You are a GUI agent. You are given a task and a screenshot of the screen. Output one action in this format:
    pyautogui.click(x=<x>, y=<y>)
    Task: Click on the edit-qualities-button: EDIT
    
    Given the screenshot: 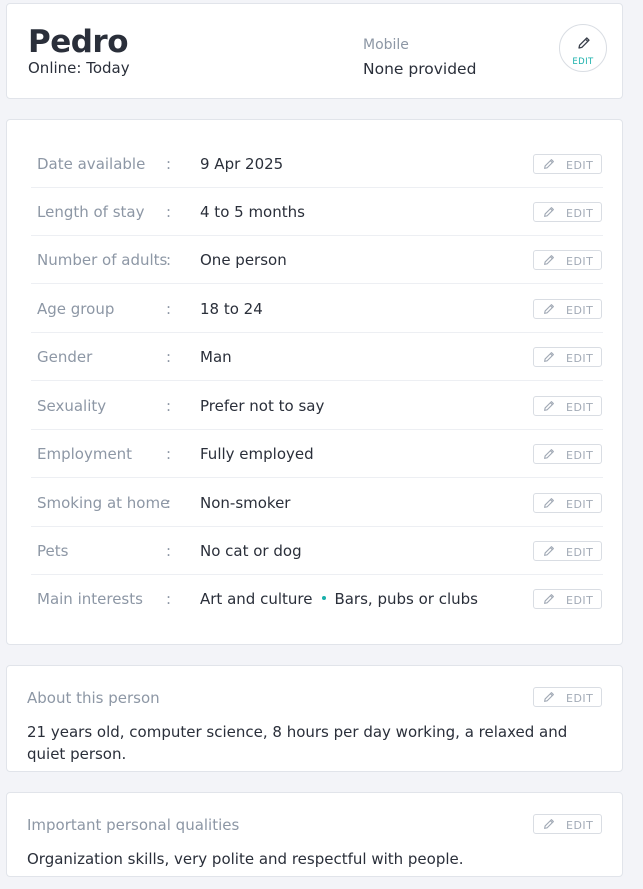 What is the action you would take?
    pyautogui.click(x=567, y=824)
    